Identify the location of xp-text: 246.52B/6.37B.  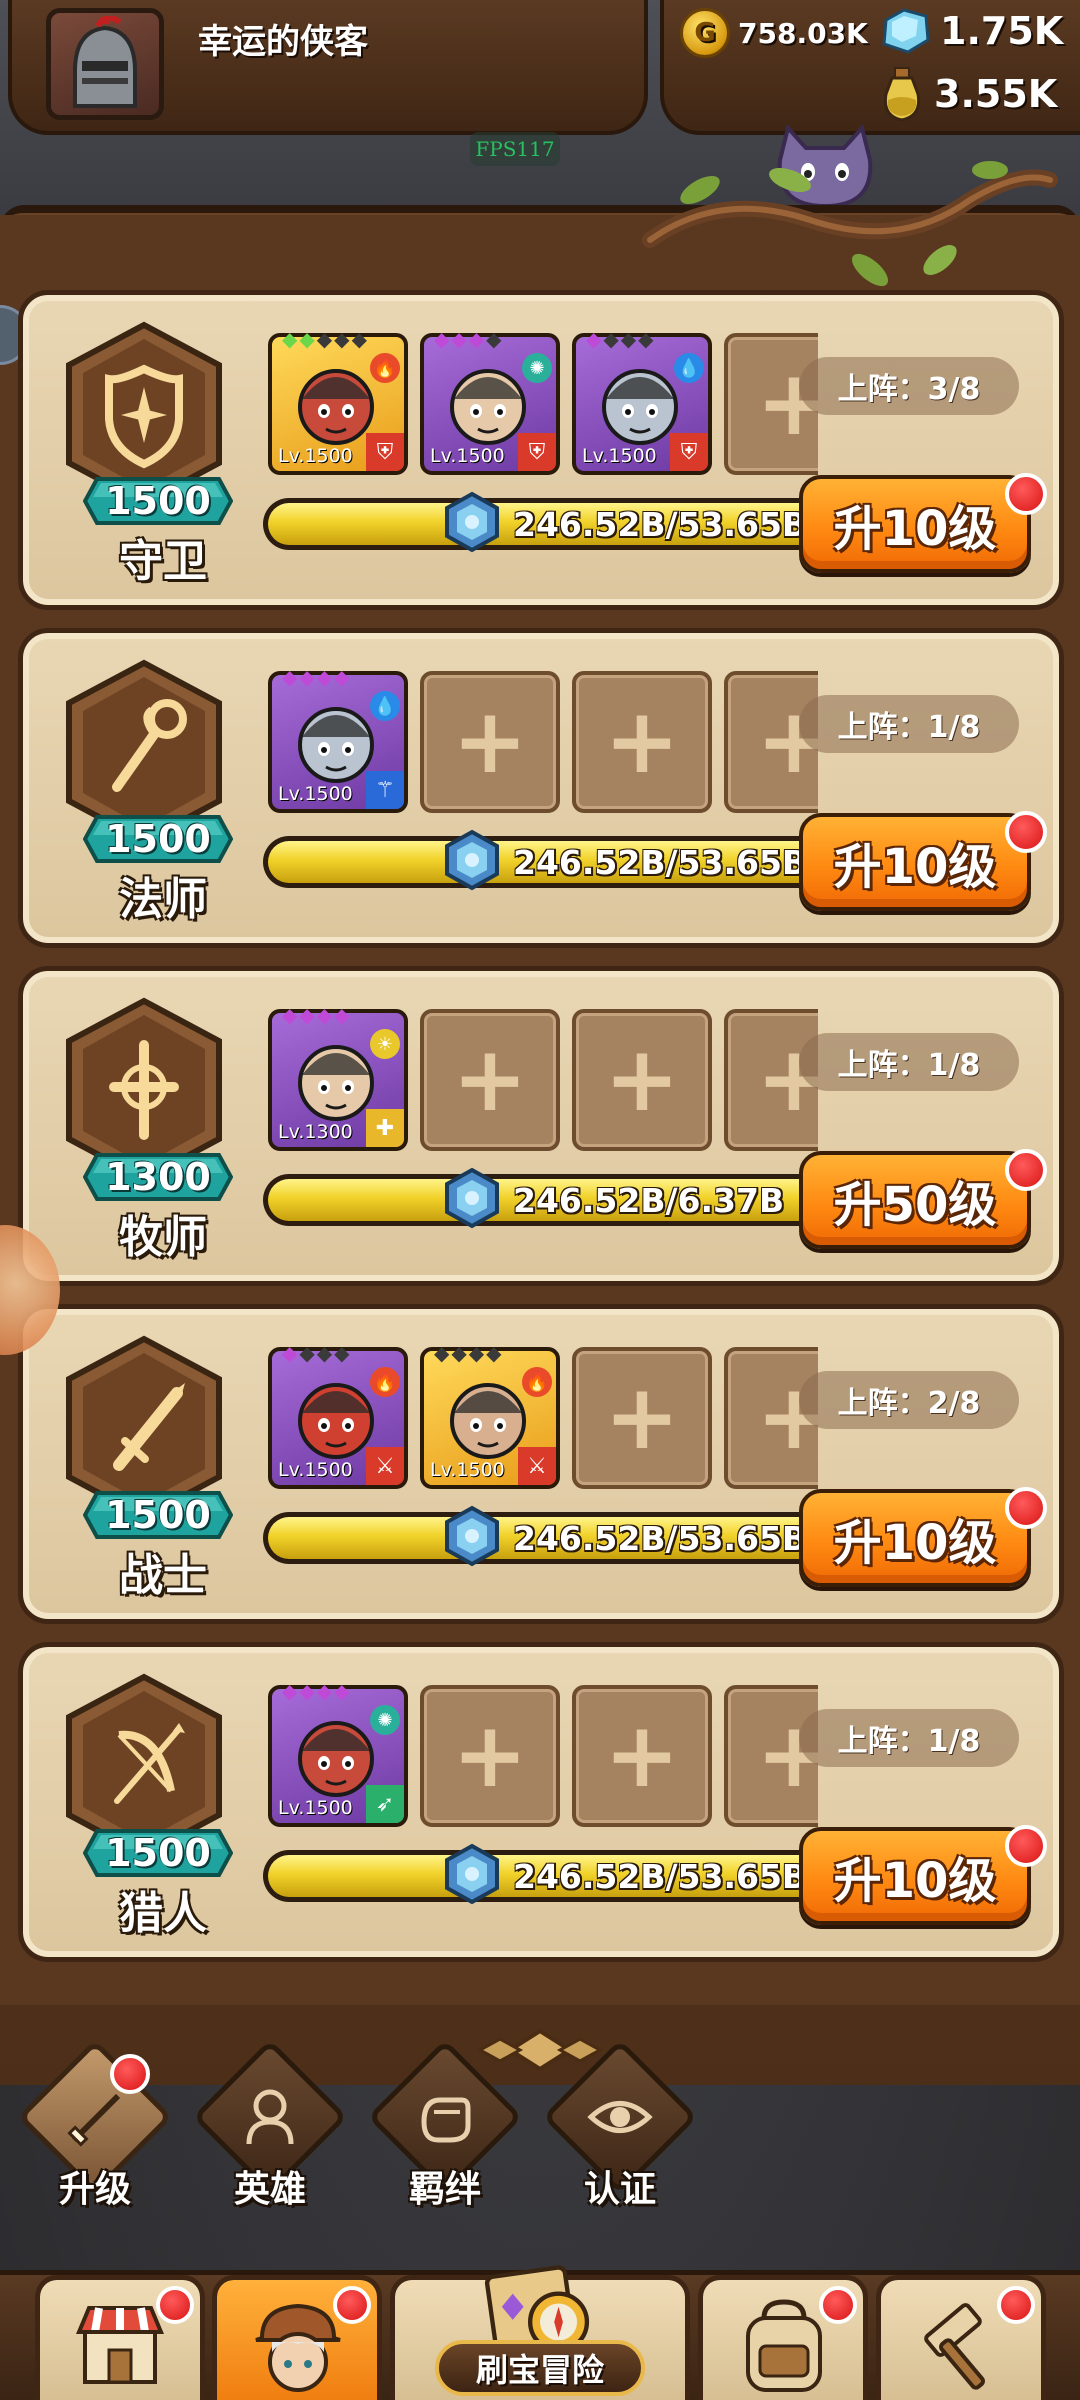
(649, 1200).